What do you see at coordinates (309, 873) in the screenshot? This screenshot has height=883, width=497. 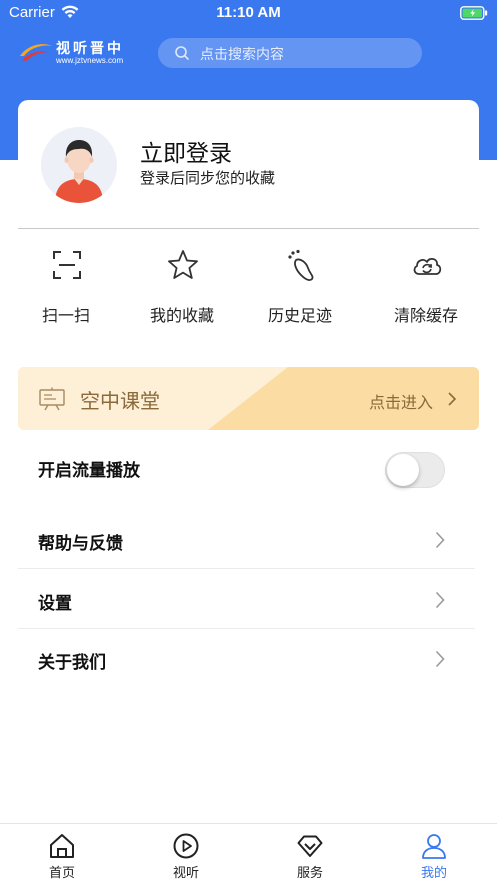 I see `tab-service-label: 服务` at bounding box center [309, 873].